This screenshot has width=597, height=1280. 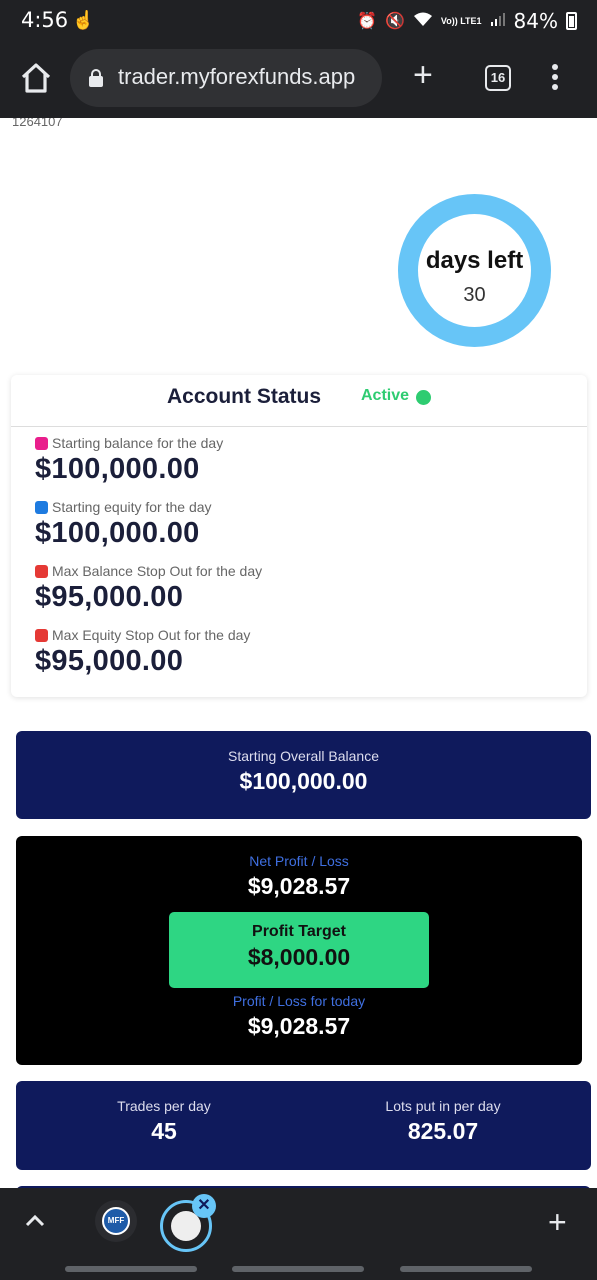 What do you see at coordinates (556, 79) in the screenshot?
I see `more-menu-icon` at bounding box center [556, 79].